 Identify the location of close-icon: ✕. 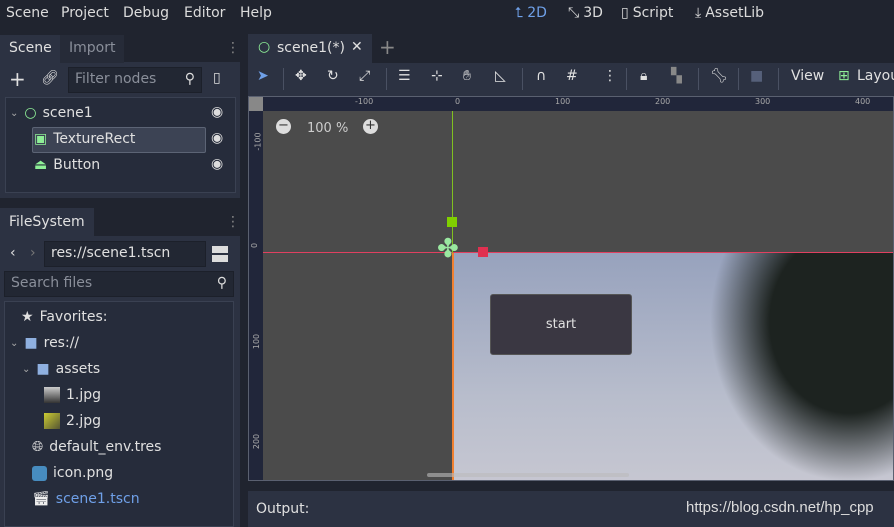
(357, 47).